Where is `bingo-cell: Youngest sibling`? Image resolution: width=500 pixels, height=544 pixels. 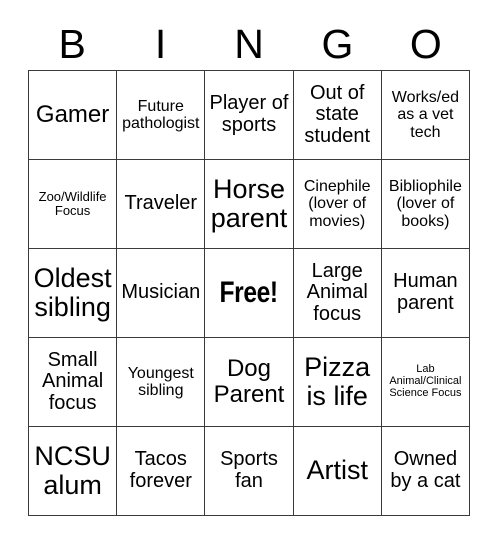
bingo-cell: Youngest sibling is located at coordinates (161, 382).